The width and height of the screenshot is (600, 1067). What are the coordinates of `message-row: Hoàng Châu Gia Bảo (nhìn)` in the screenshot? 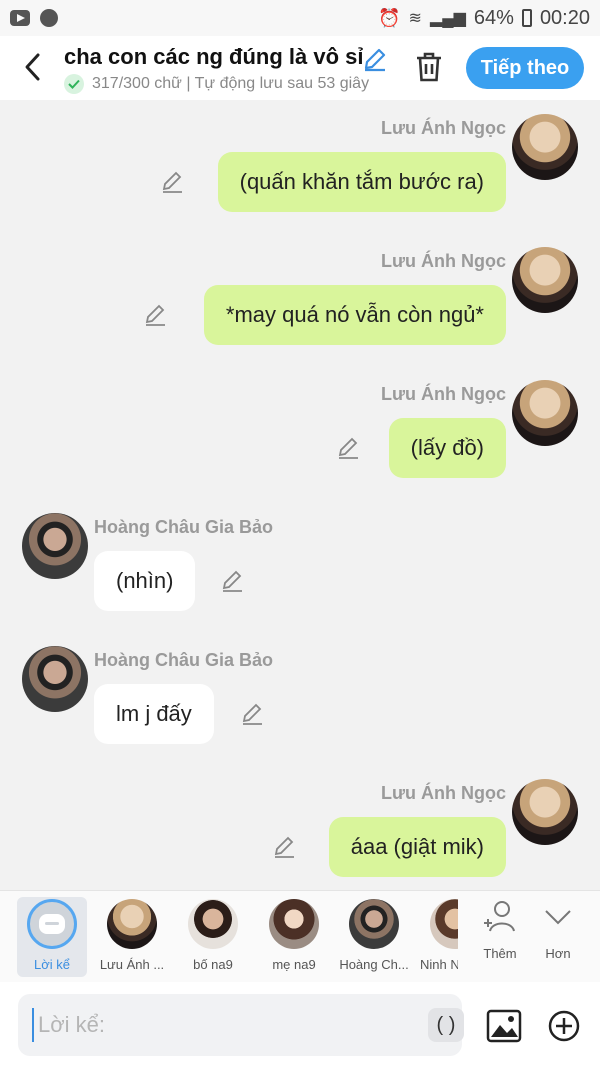 It's located at (300, 559).